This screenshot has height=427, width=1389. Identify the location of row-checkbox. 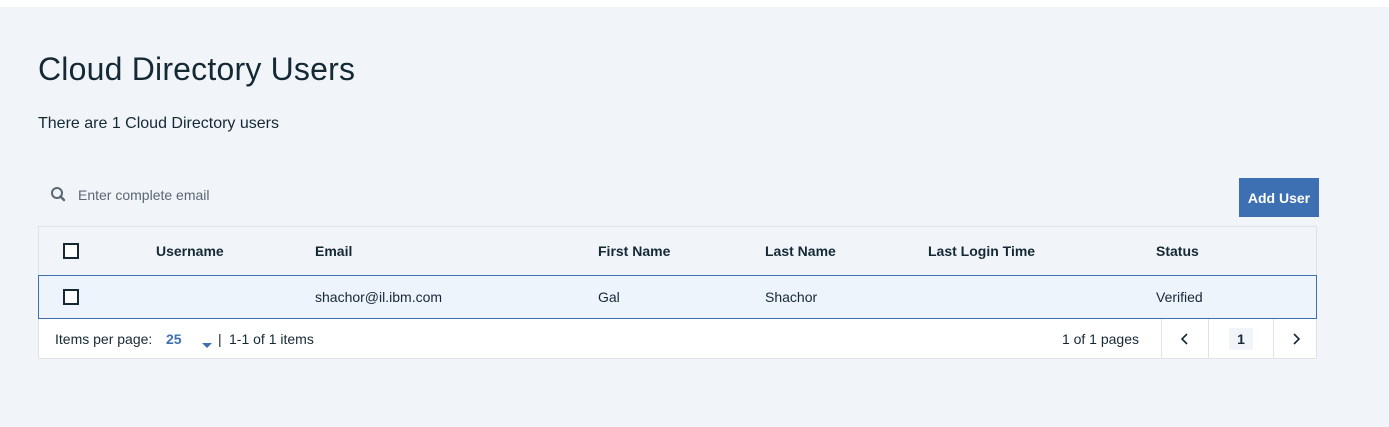
(71, 297).